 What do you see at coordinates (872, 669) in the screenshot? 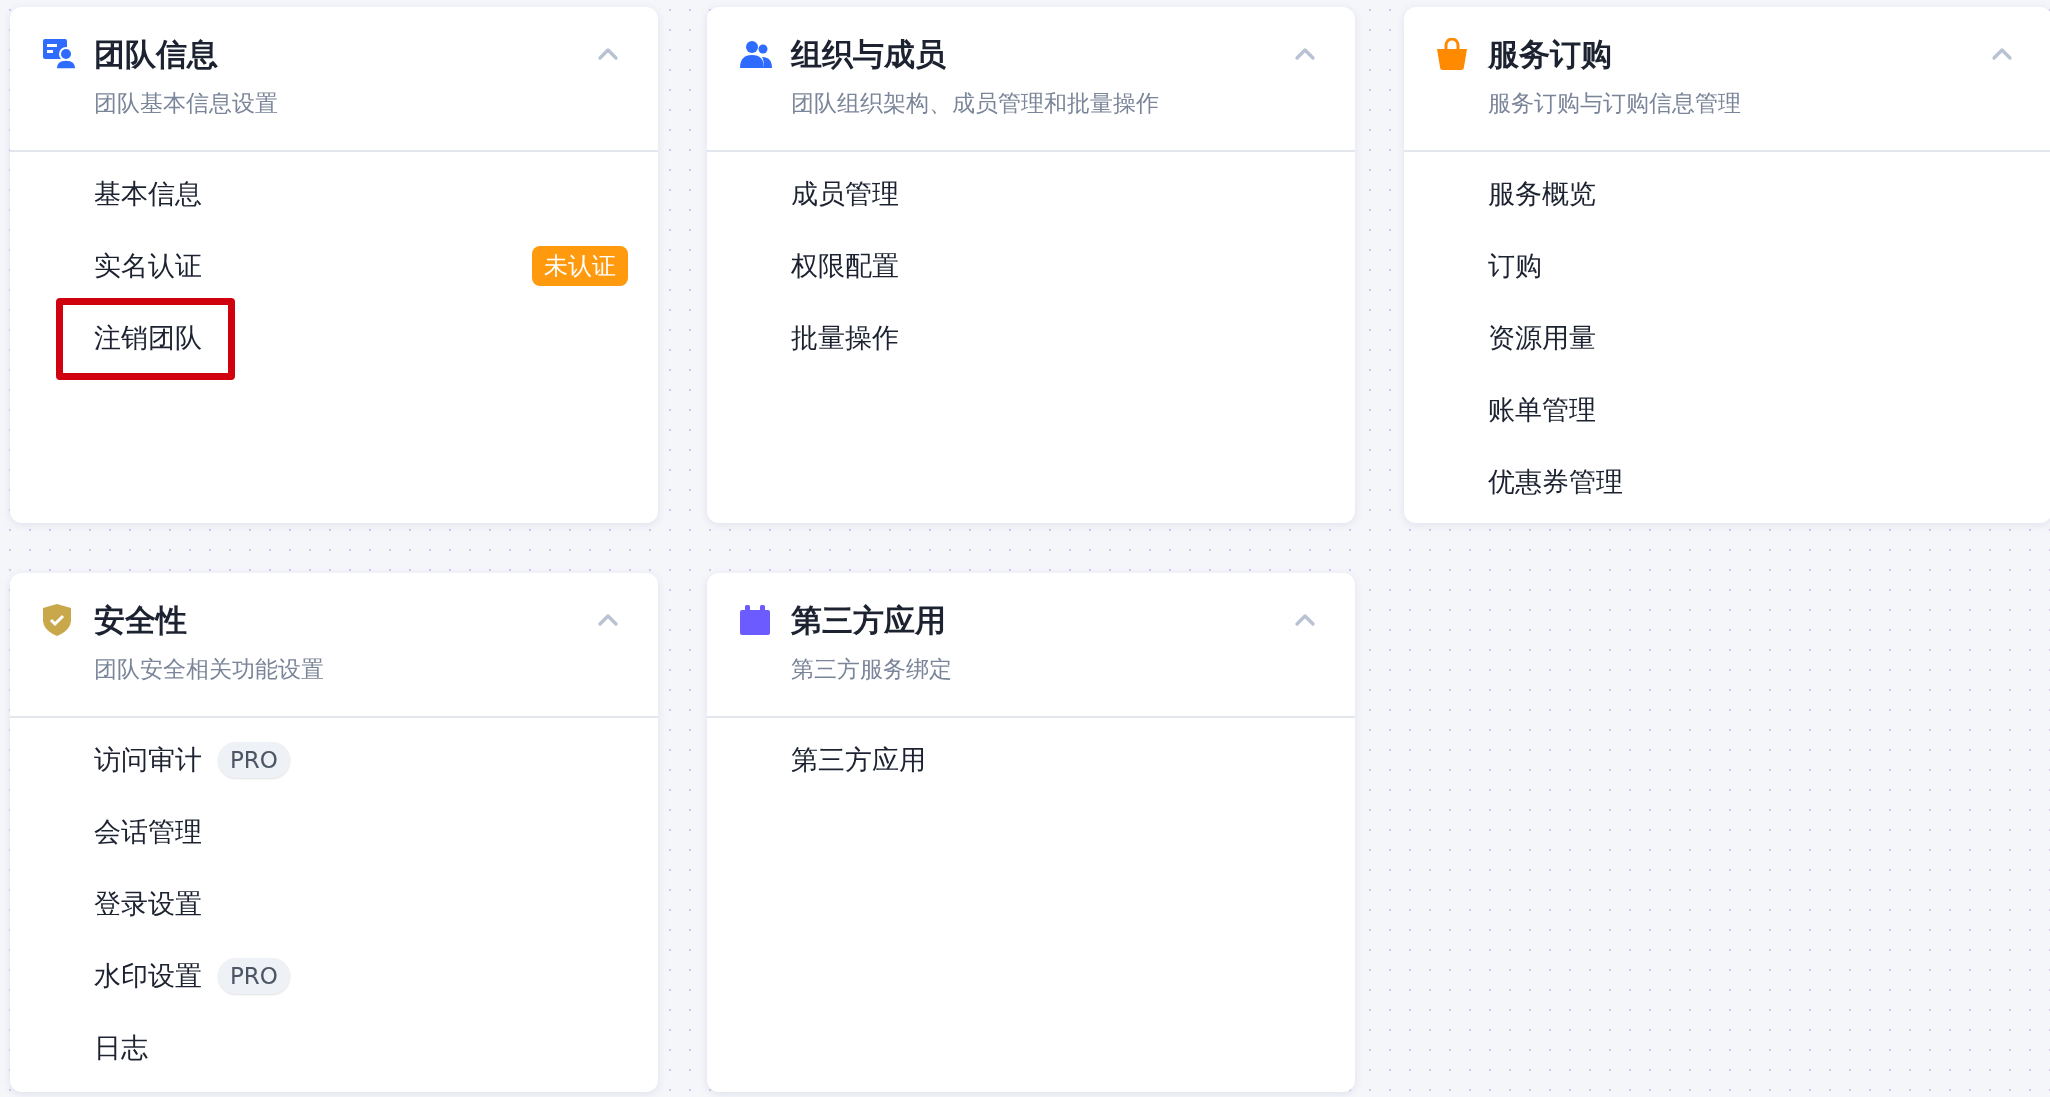
I see `section-description: 第三方服务绑定` at bounding box center [872, 669].